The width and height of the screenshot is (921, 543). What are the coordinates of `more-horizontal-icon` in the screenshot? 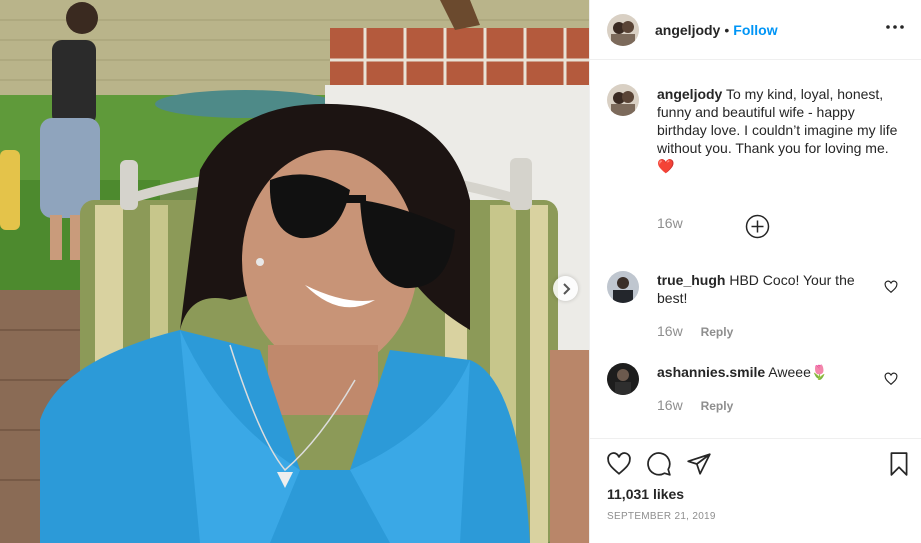 It's located at (895, 27).